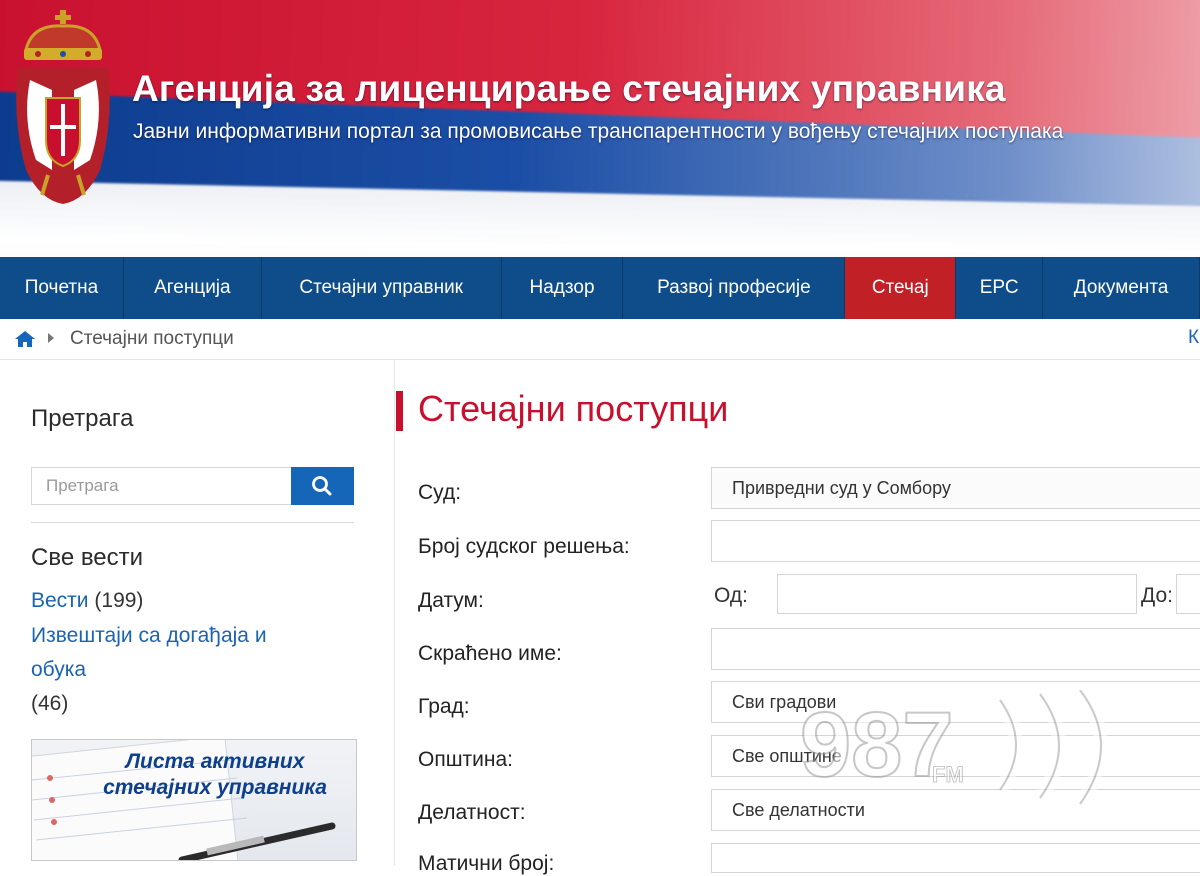 The height and width of the screenshot is (876, 1200). What do you see at coordinates (382, 288) in the screenshot?
I see `nav-item-trustee: Стечајни управник` at bounding box center [382, 288].